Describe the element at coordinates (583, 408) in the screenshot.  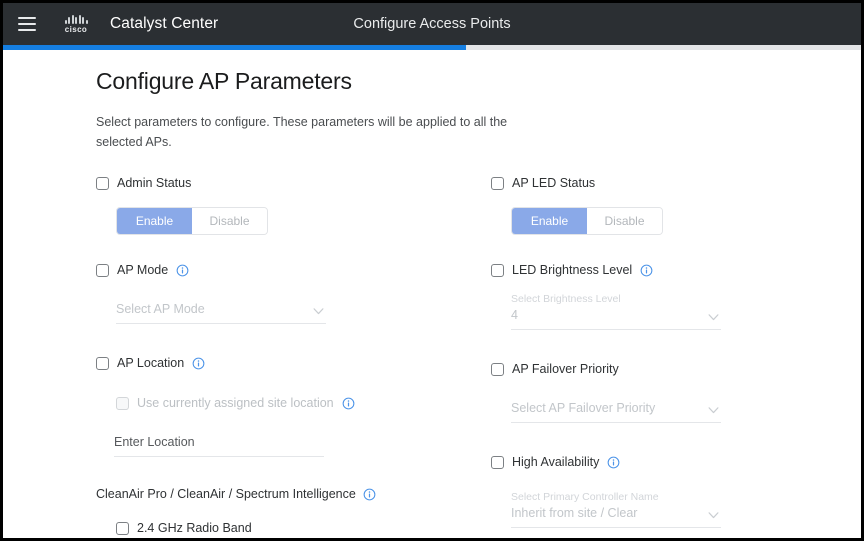
I see `ap-failover-priority-placeholder: Select AP Failover Priority` at that location.